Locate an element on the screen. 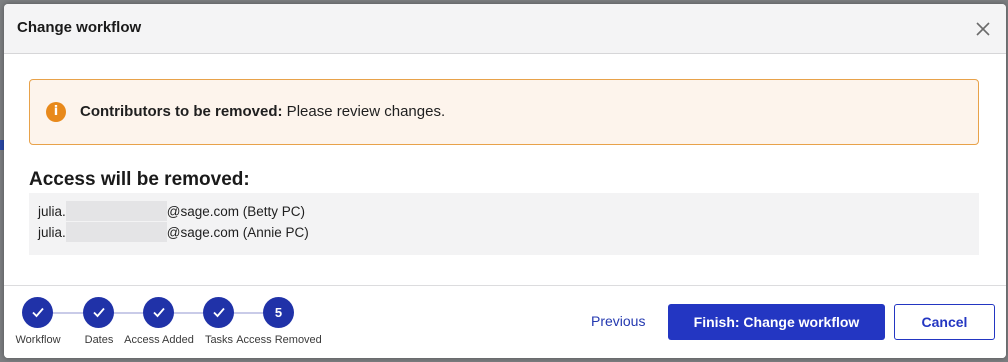 The width and height of the screenshot is (1008, 362). close-icon is located at coordinates (983, 29).